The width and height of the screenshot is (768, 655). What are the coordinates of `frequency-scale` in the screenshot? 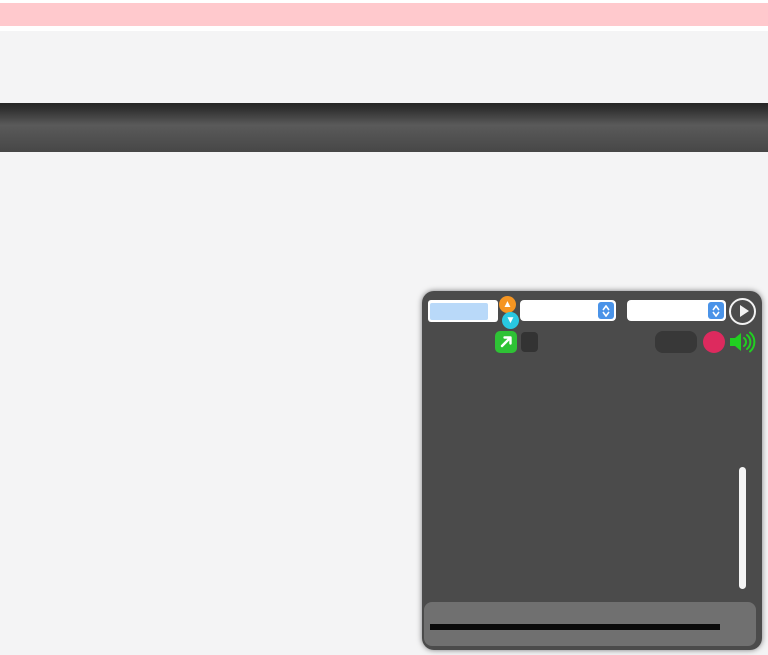 It's located at (384, 127).